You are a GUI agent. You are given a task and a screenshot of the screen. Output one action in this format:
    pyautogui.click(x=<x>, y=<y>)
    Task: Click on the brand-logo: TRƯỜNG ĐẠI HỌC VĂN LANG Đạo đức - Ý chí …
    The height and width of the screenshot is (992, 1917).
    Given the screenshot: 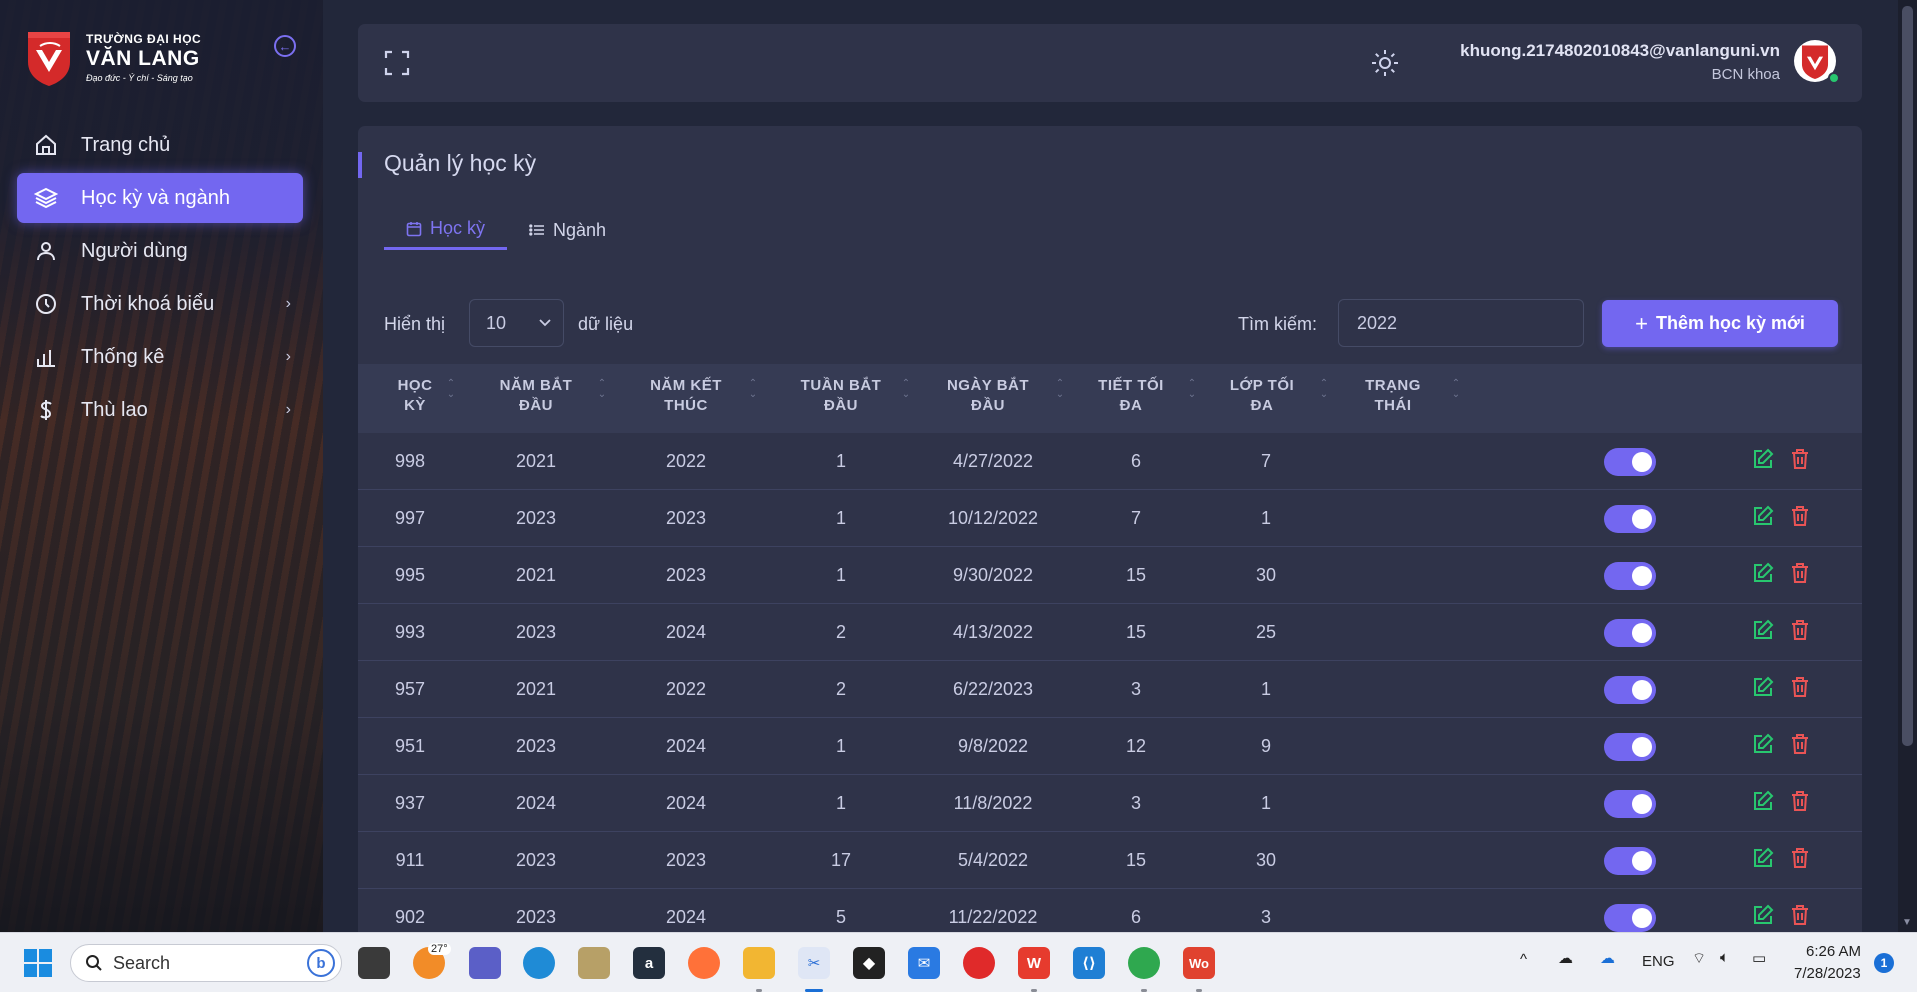 What is the action you would take?
    pyautogui.click(x=113, y=57)
    